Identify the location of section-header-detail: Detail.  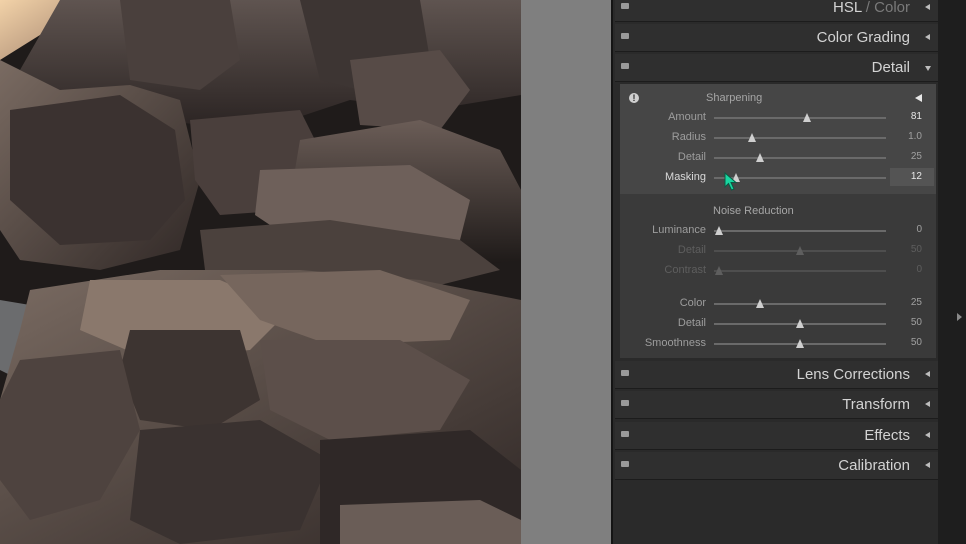
(776, 68).